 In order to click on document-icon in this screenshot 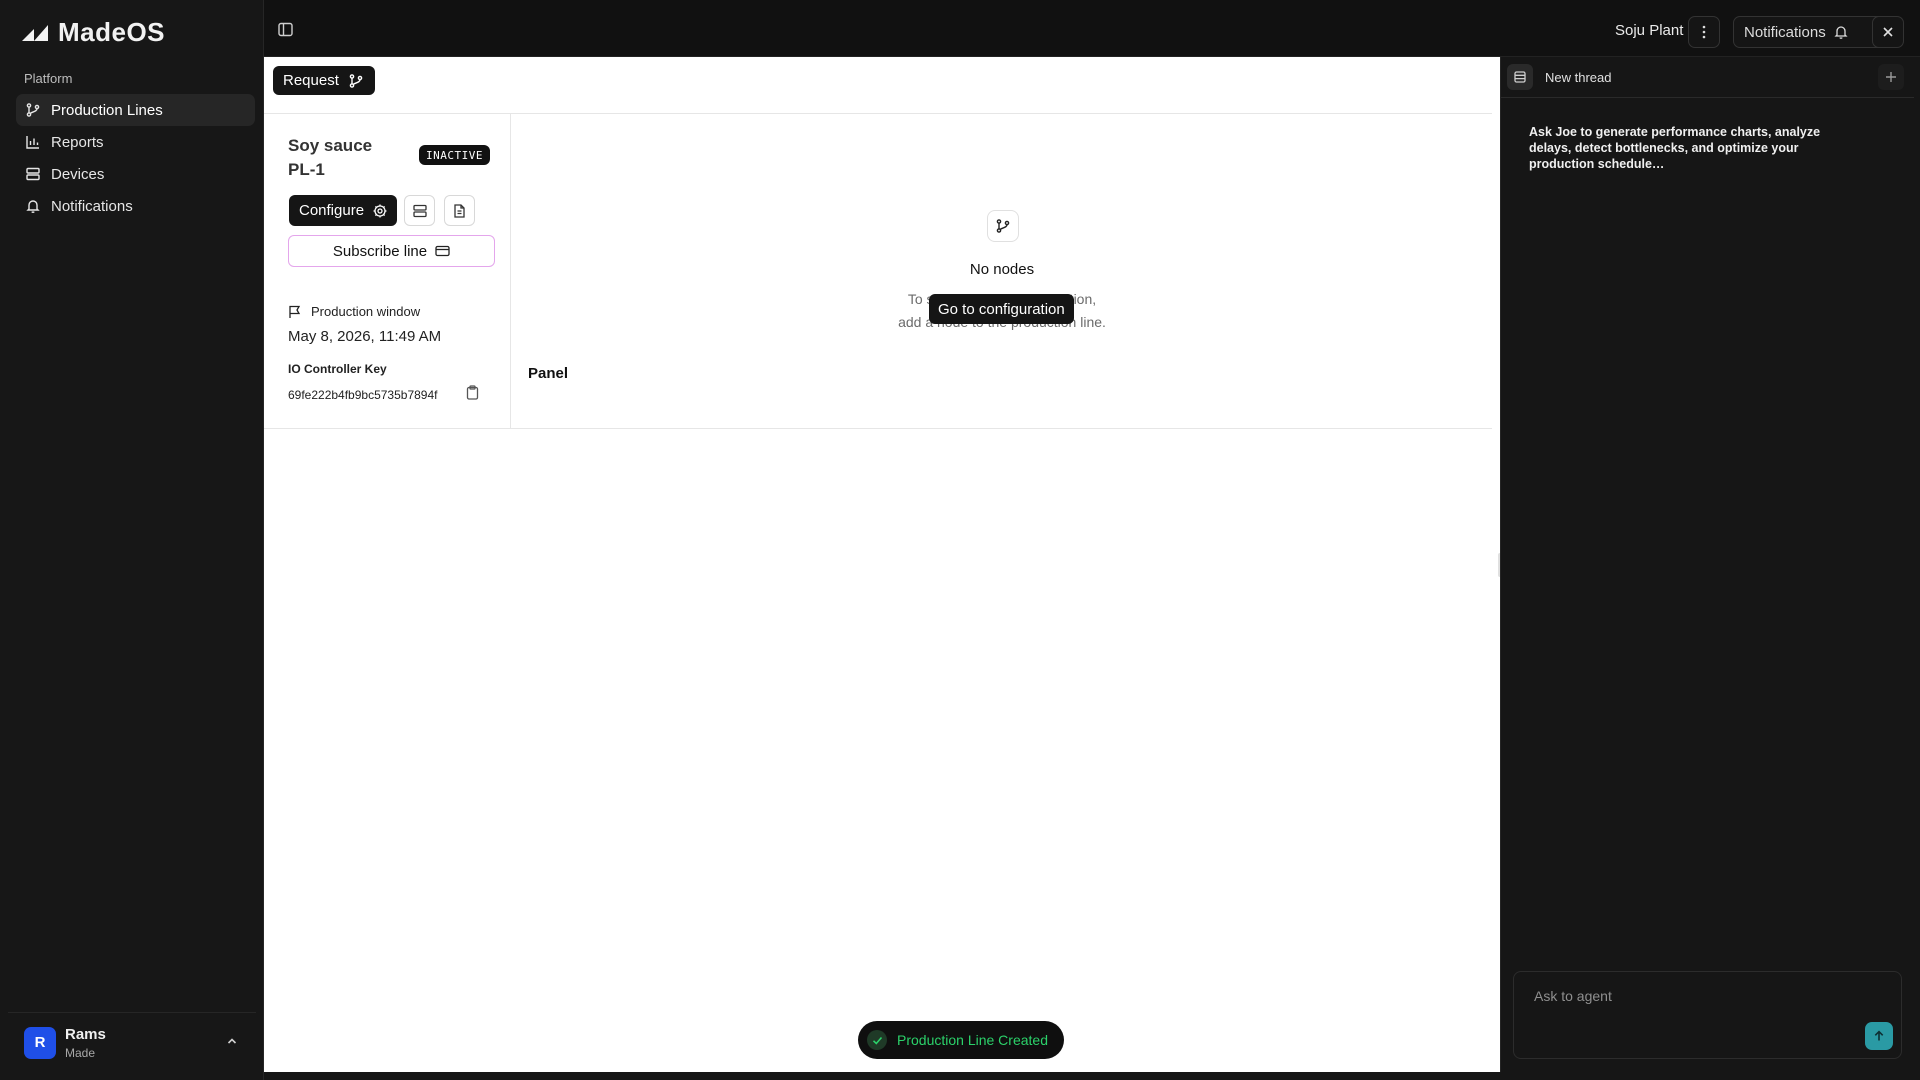, I will do `click(459, 210)`.